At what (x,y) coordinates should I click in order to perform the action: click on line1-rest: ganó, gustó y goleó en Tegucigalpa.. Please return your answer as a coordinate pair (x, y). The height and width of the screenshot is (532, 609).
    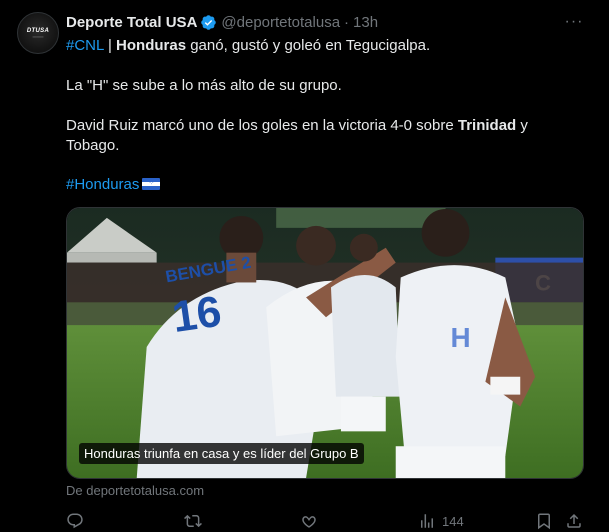
    Looking at the image, I should click on (308, 45).